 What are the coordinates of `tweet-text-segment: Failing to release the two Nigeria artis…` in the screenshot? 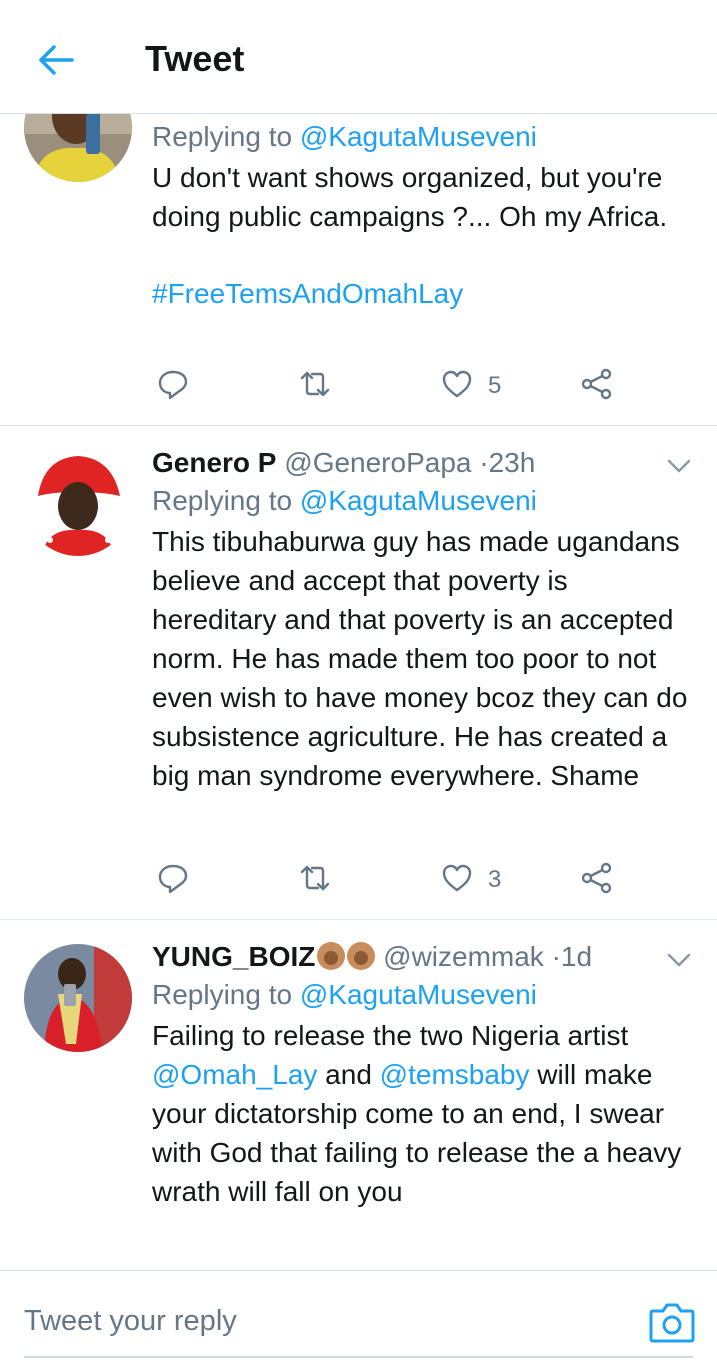 It's located at (390, 1035).